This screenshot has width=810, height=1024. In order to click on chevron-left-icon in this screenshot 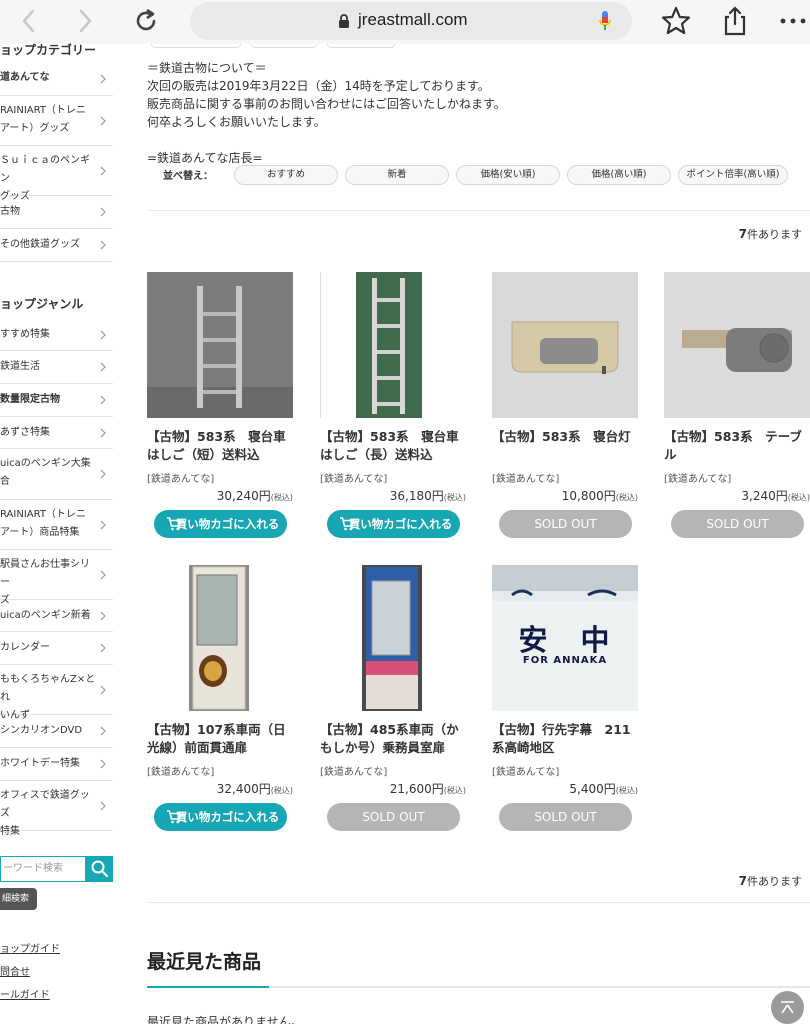, I will do `click(29, 21)`.